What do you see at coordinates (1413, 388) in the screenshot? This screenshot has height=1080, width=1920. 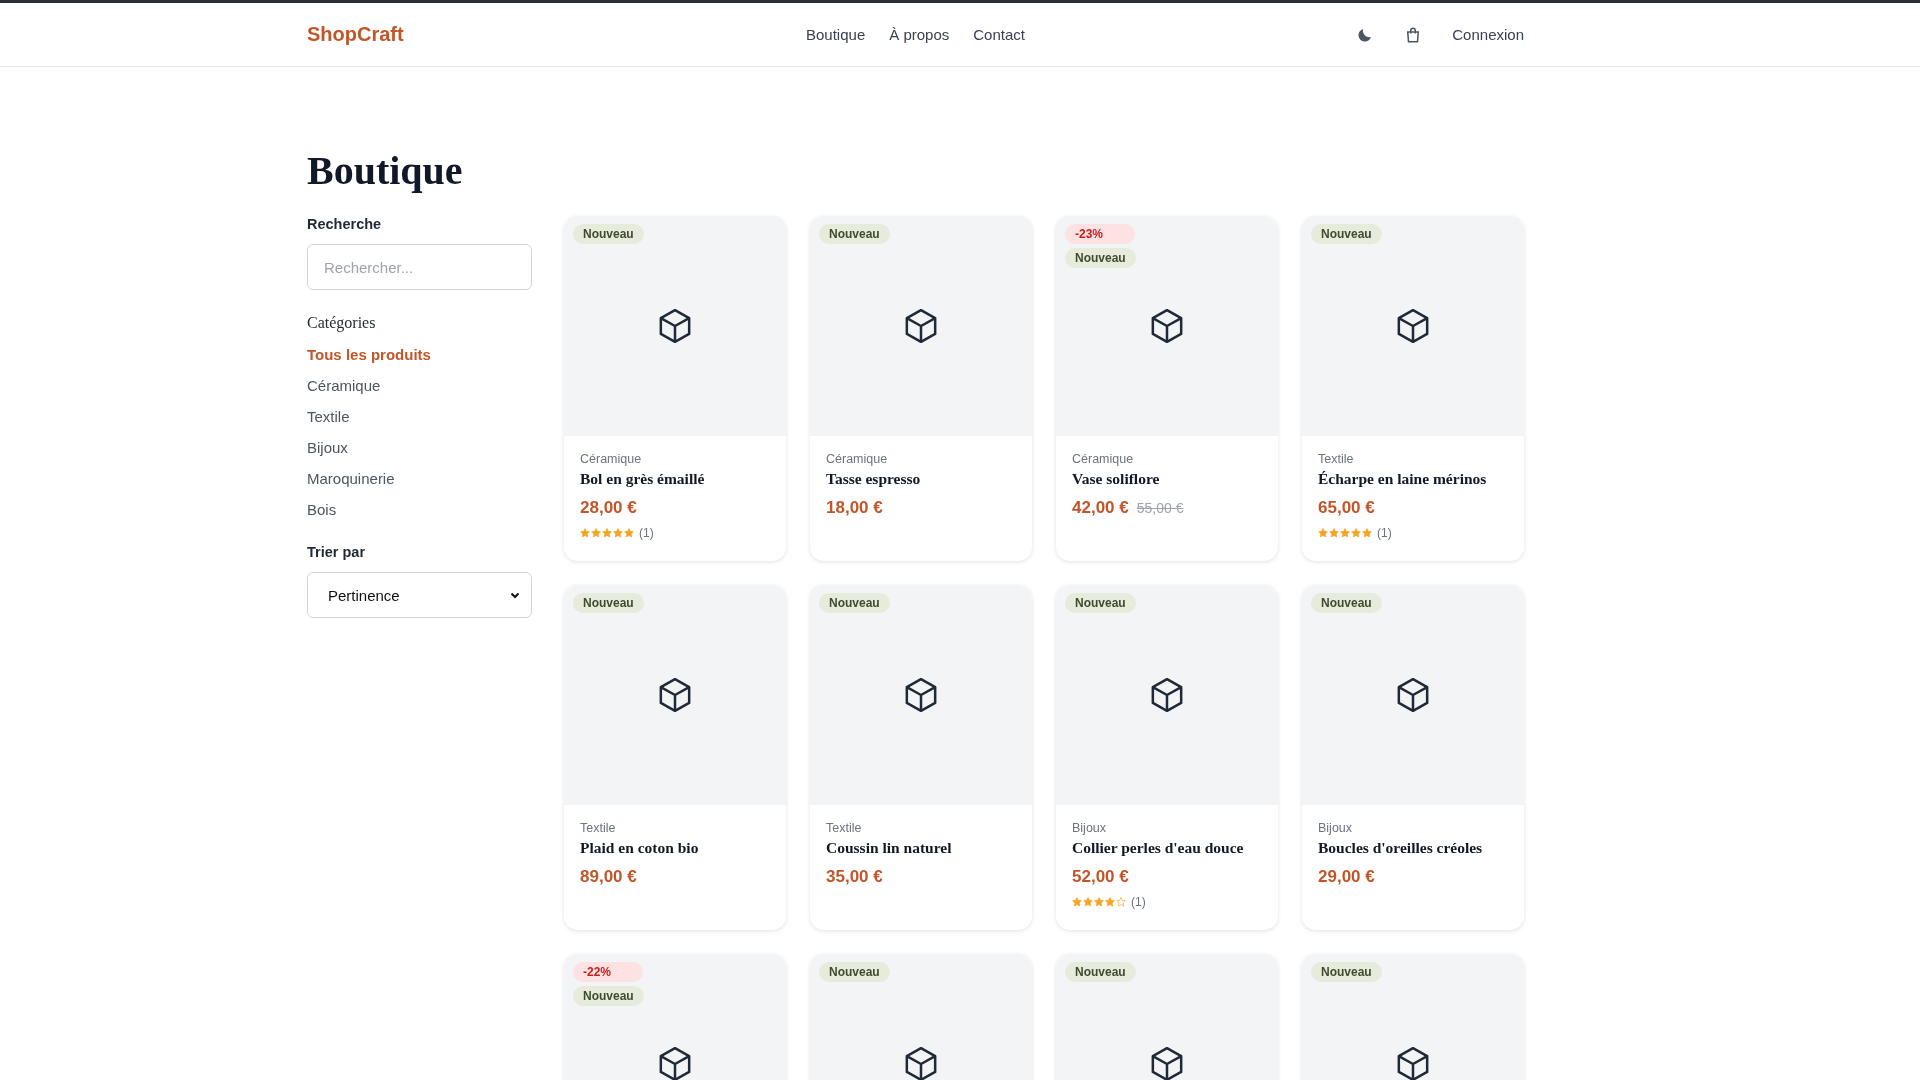 I see `product-card: Nouveau Textile Écharpe en laine mérinos 65,00 € (1)` at bounding box center [1413, 388].